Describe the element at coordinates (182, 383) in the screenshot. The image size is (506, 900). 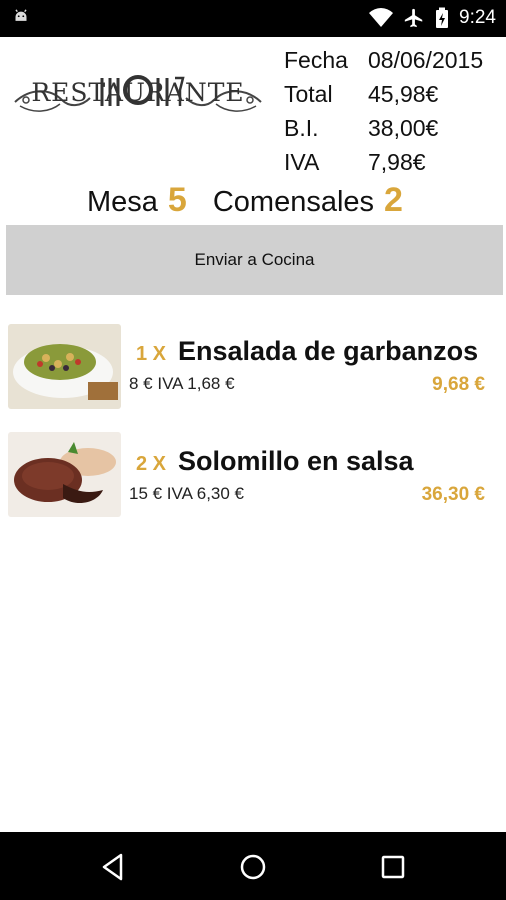
I see `item-detail: 8 € IVA 1,68 €` at that location.